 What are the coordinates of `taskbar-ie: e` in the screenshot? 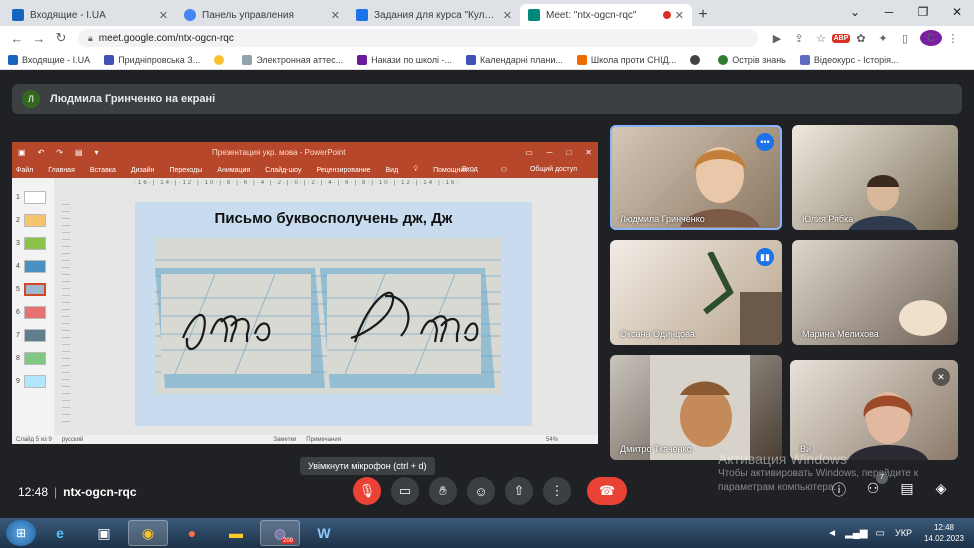 It's located at (60, 533).